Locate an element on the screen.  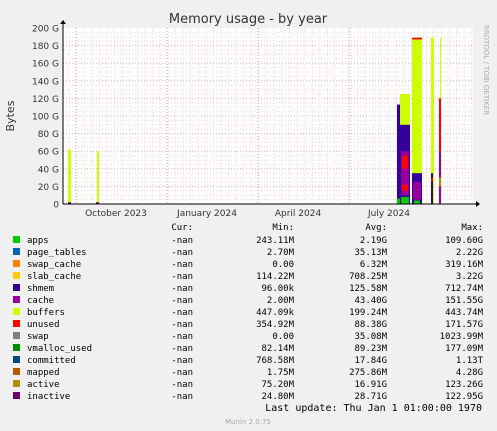
legend-value-max: 4.28G is located at coordinates (469, 373).